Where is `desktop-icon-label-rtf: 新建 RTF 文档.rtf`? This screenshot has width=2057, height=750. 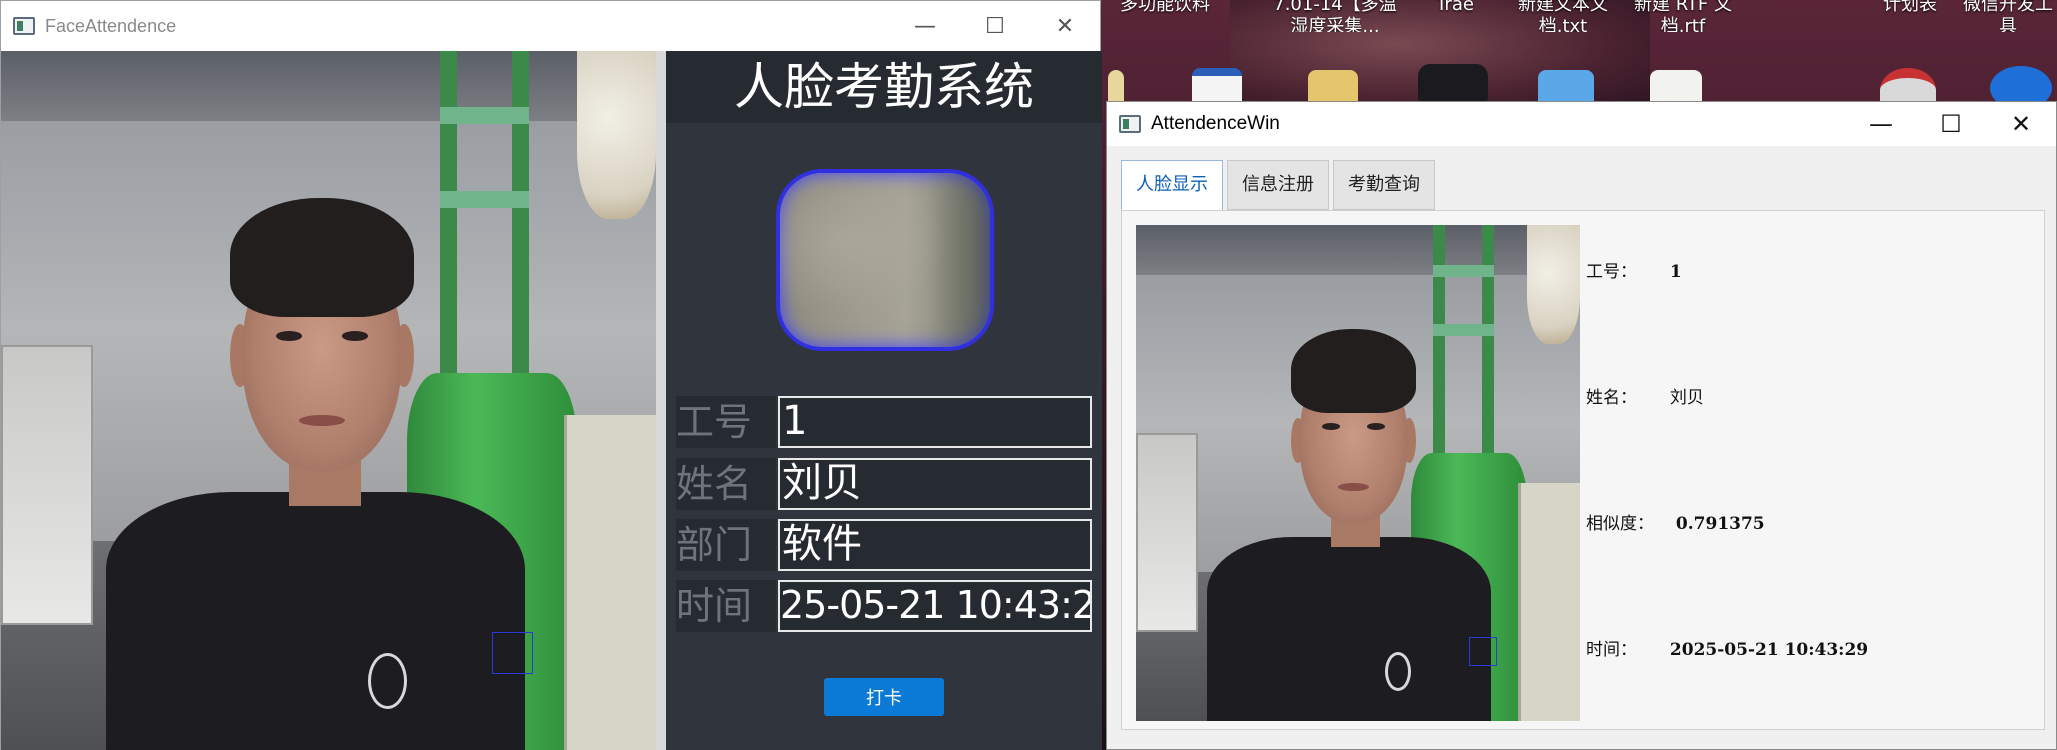 desktop-icon-label-rtf: 新建 RTF 文档.rtf is located at coordinates (1683, 16).